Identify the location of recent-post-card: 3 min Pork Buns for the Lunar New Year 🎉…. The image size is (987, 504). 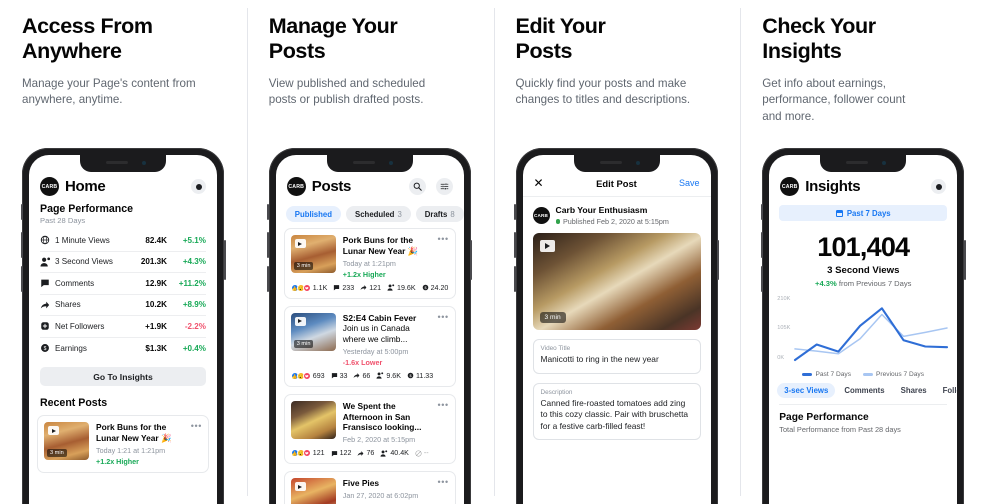
(123, 444).